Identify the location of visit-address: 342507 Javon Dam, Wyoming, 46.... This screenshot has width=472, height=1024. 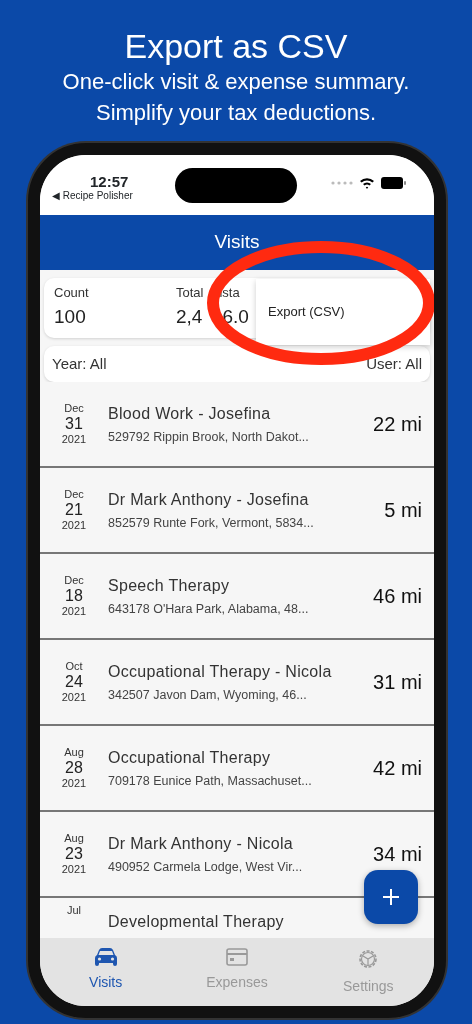
(208, 695).